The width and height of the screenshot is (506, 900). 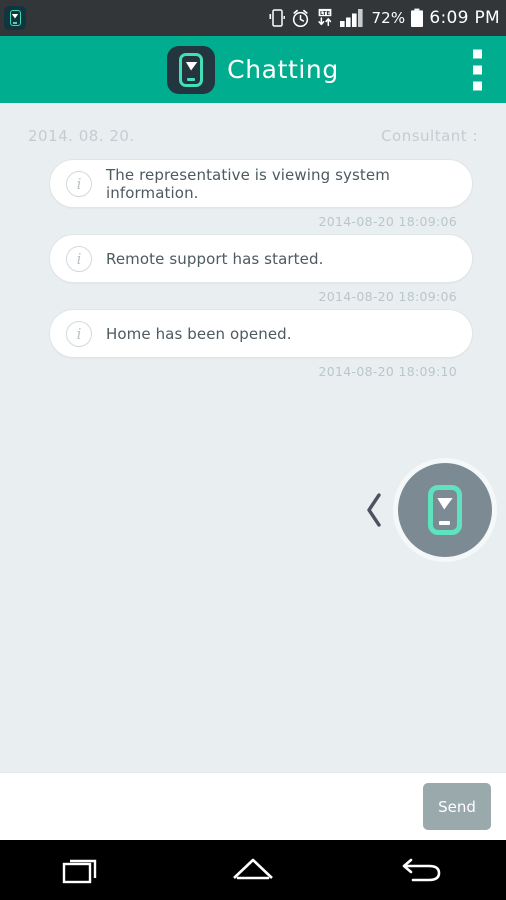 I want to click on message-timestamp: 2014-08-20 18:09:10, so click(x=387, y=371).